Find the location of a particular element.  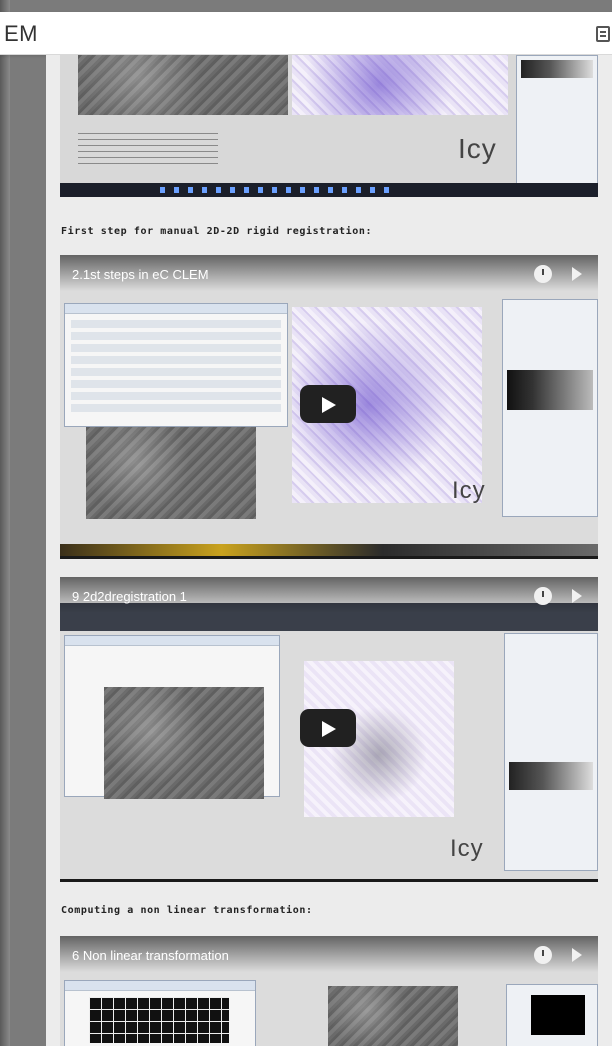

page-title: EM is located at coordinates (21, 33).